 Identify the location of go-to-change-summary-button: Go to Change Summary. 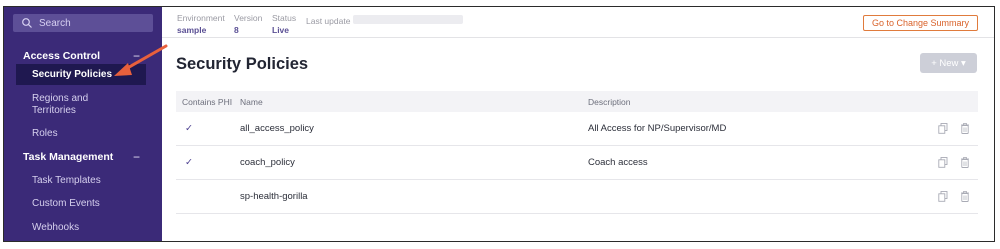
(920, 23).